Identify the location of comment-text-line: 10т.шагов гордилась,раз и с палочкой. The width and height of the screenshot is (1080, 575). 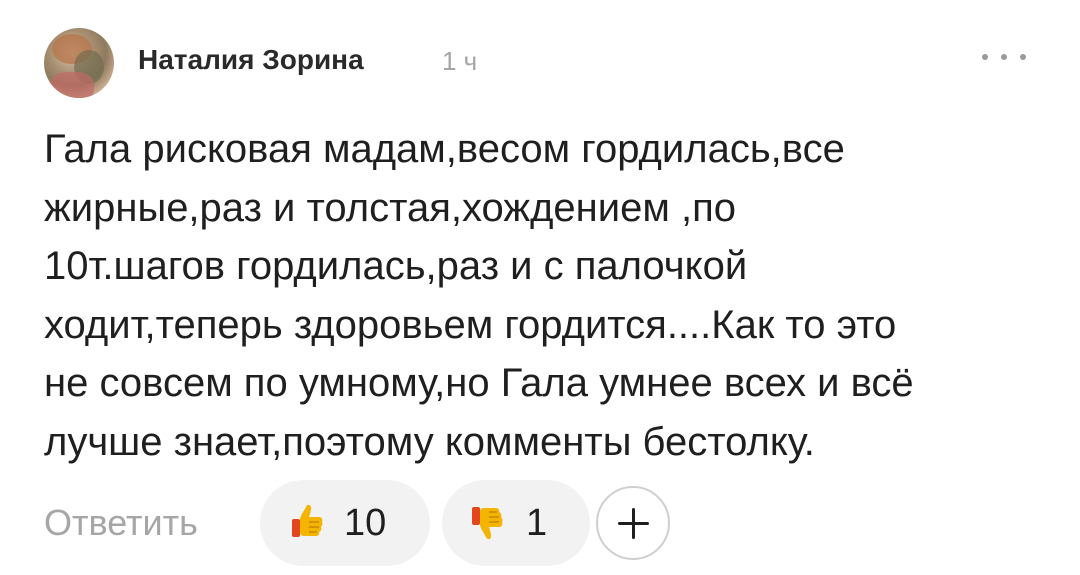
(396, 266).